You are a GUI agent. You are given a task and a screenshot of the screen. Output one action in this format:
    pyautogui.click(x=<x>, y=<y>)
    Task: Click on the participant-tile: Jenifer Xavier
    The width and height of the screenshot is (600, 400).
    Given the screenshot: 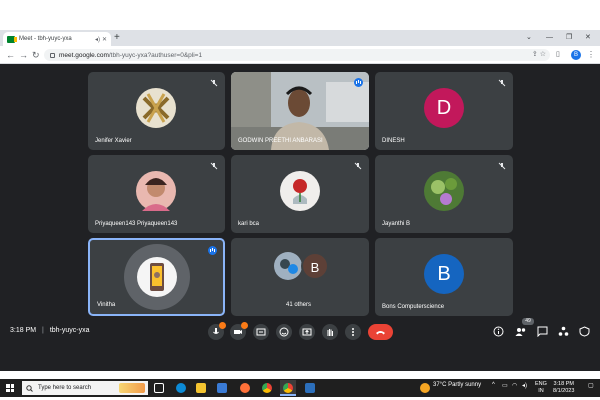 What is the action you would take?
    pyautogui.click(x=156, y=111)
    